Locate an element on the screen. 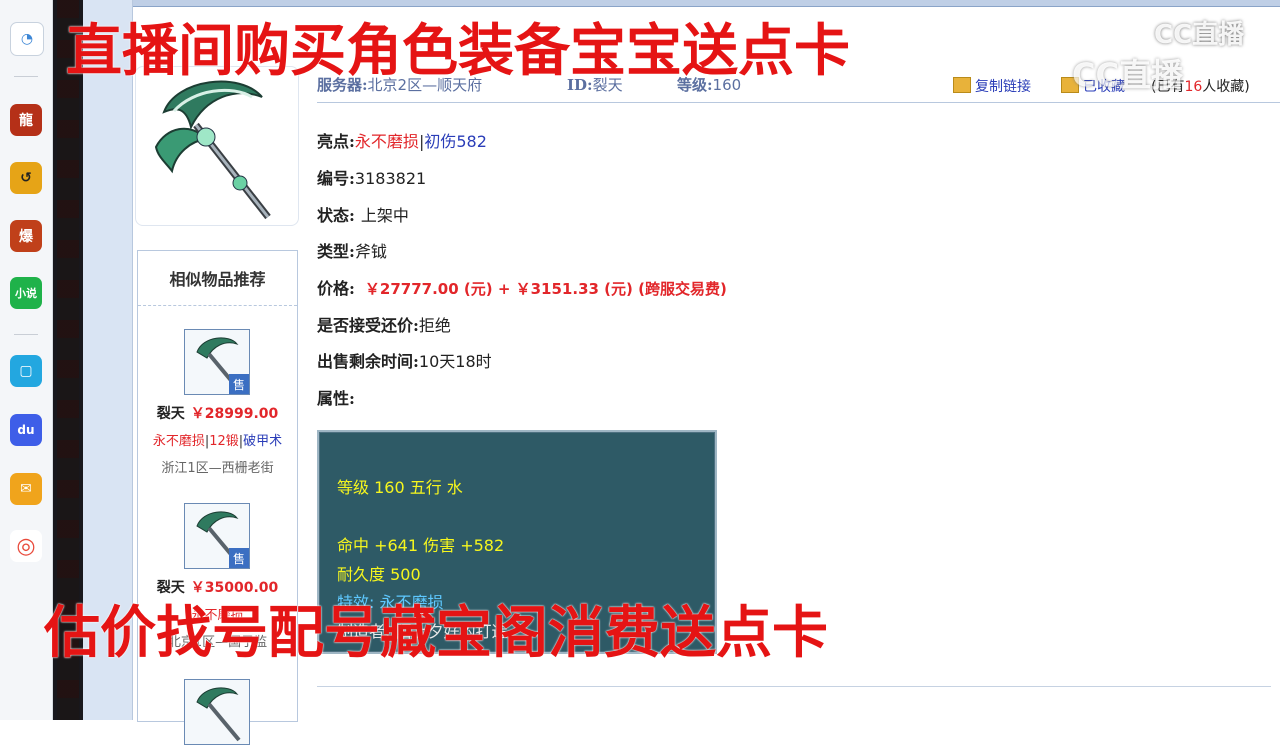  top-promo-banner: 直播间购买角色装备宝宝送点卡 is located at coordinates (458, 51).